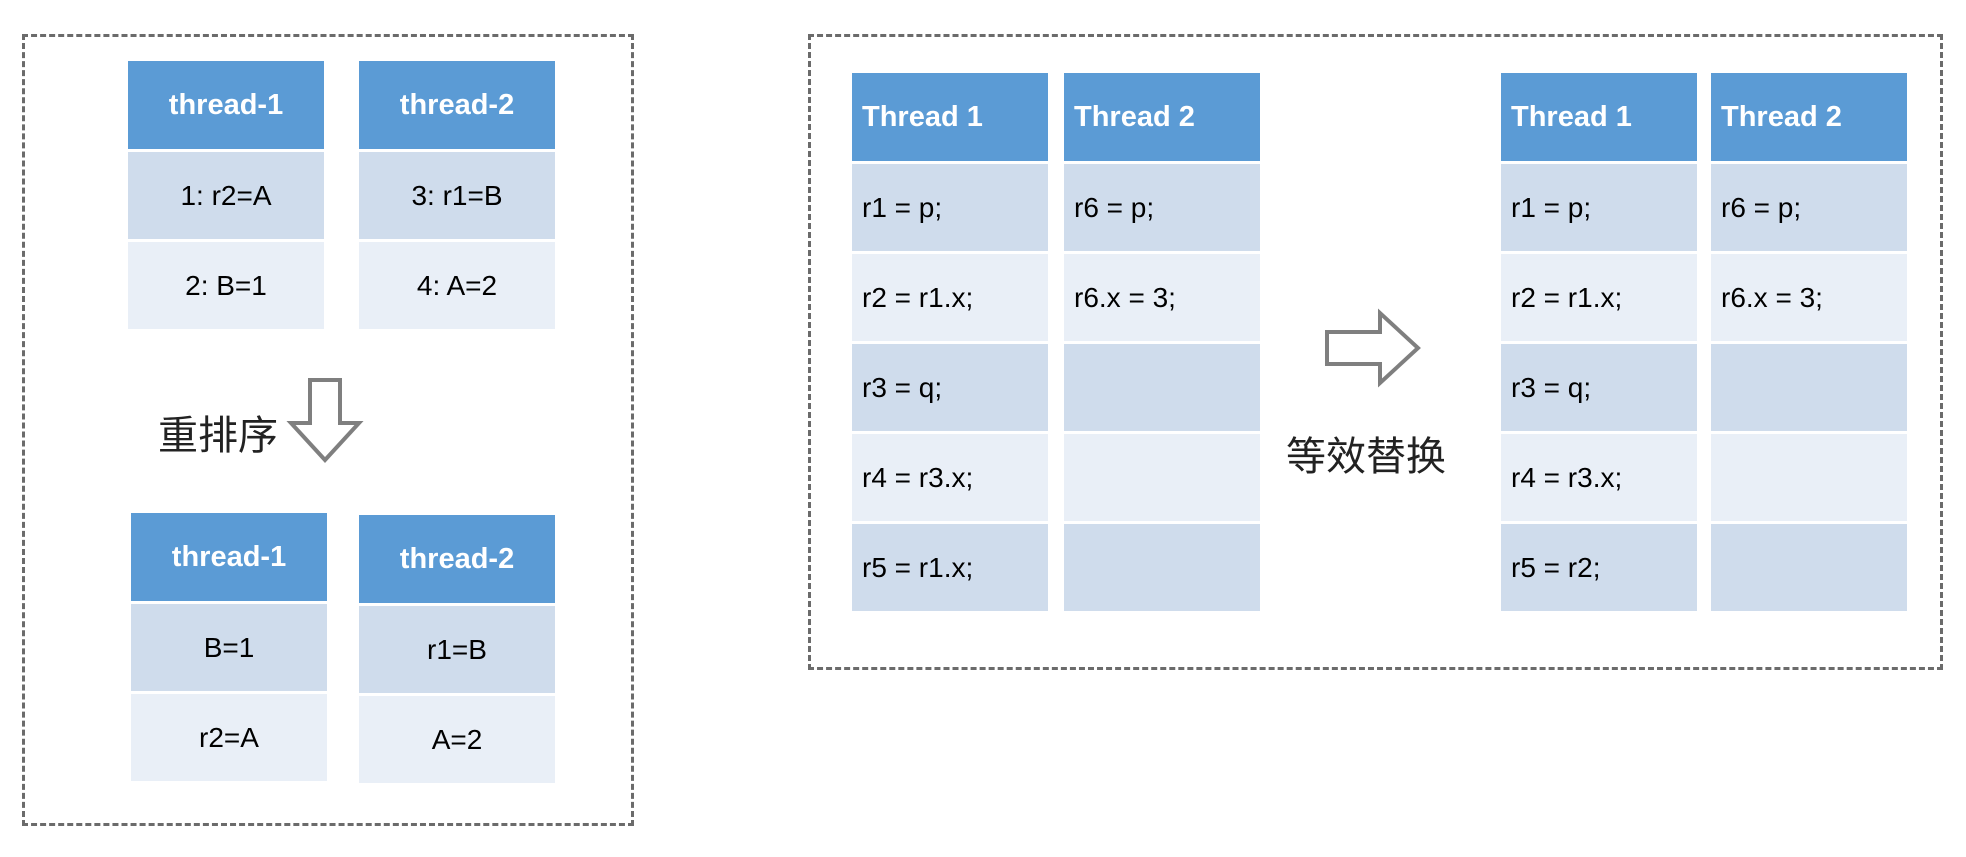  I want to click on reorder-label: 重排序, so click(218, 436).